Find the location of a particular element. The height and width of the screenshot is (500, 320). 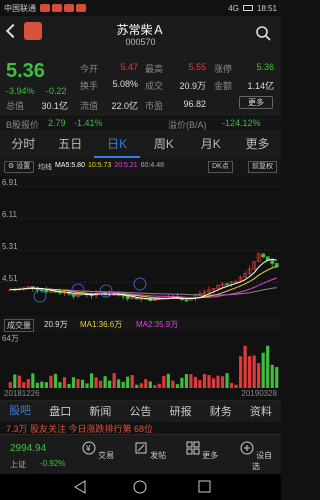

tab-profile: 资料 is located at coordinates (261, 412).